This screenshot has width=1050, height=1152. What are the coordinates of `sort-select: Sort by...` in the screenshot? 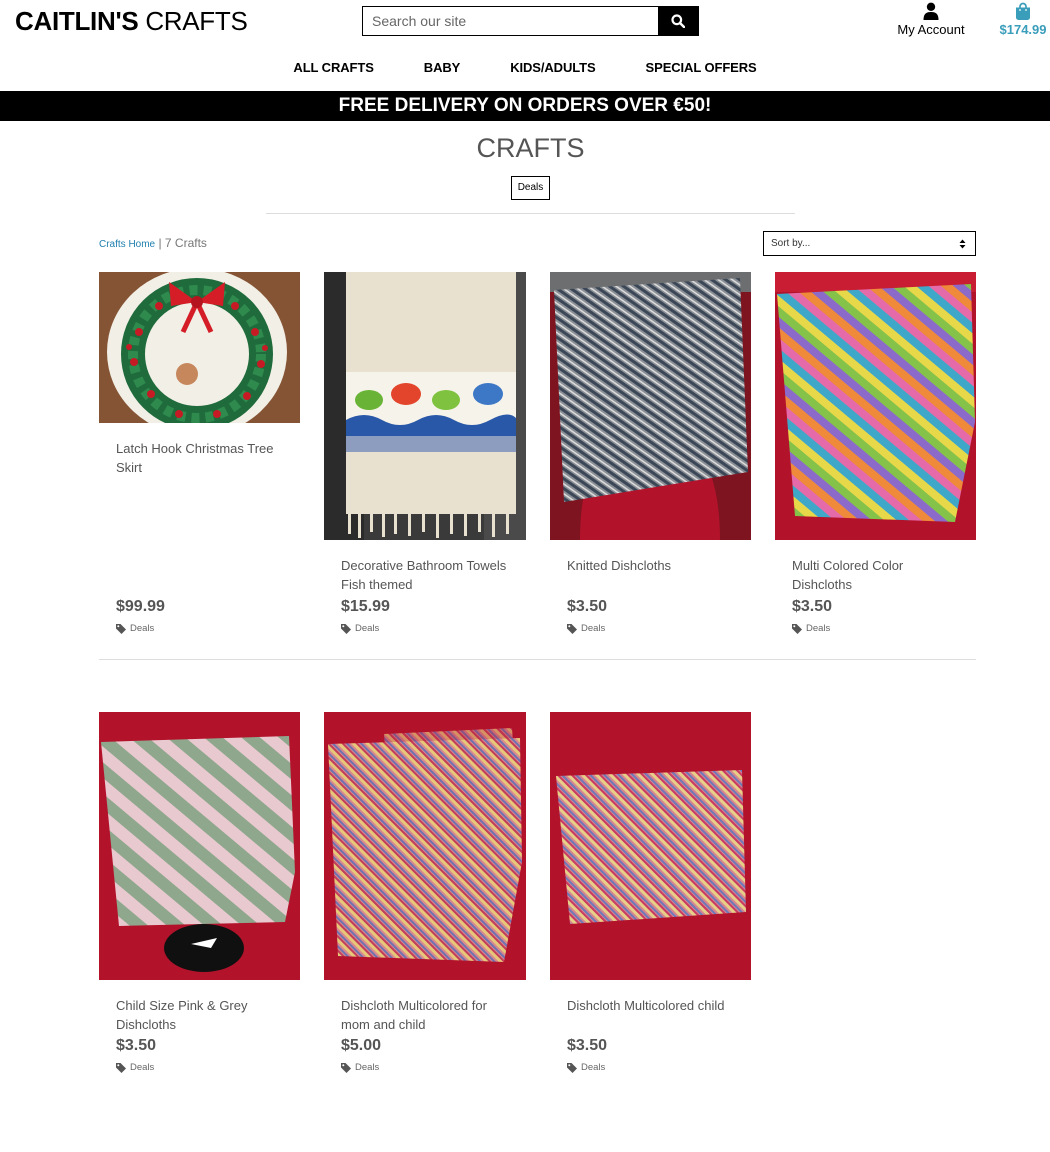 It's located at (869, 243).